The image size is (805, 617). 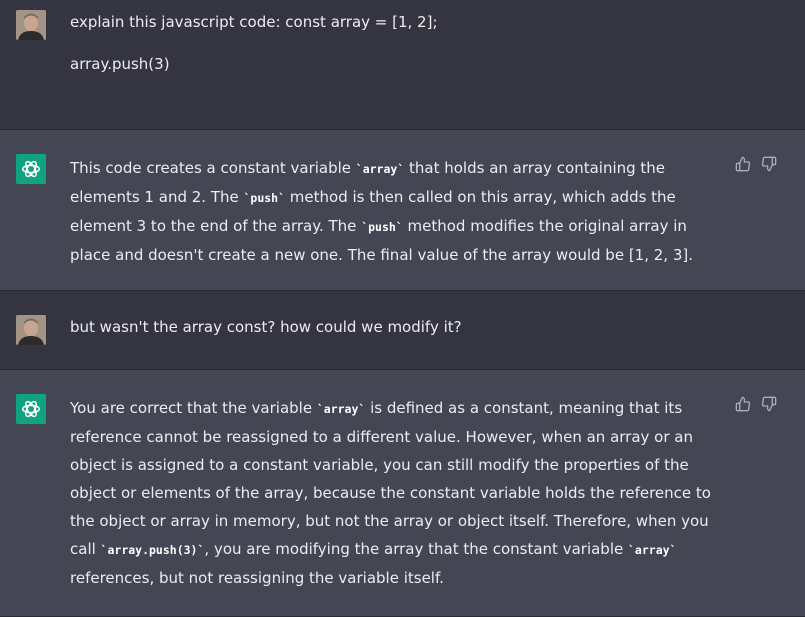 I want to click on text-segment: You are correct that the variable, so click(x=193, y=408).